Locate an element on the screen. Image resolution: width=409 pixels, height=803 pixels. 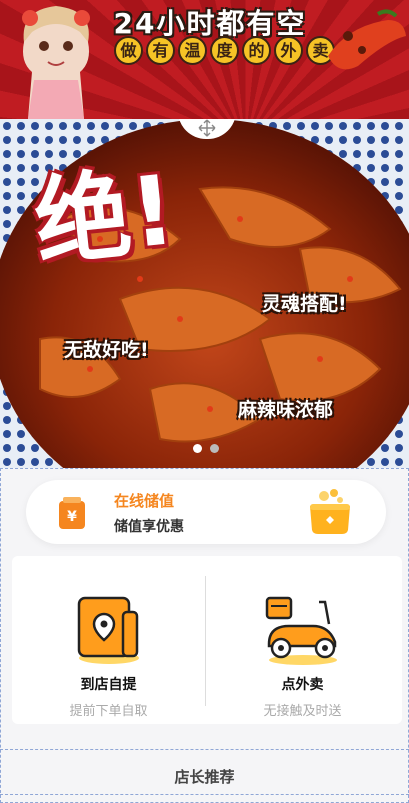
coin-box-icon is located at coordinates (330, 511).